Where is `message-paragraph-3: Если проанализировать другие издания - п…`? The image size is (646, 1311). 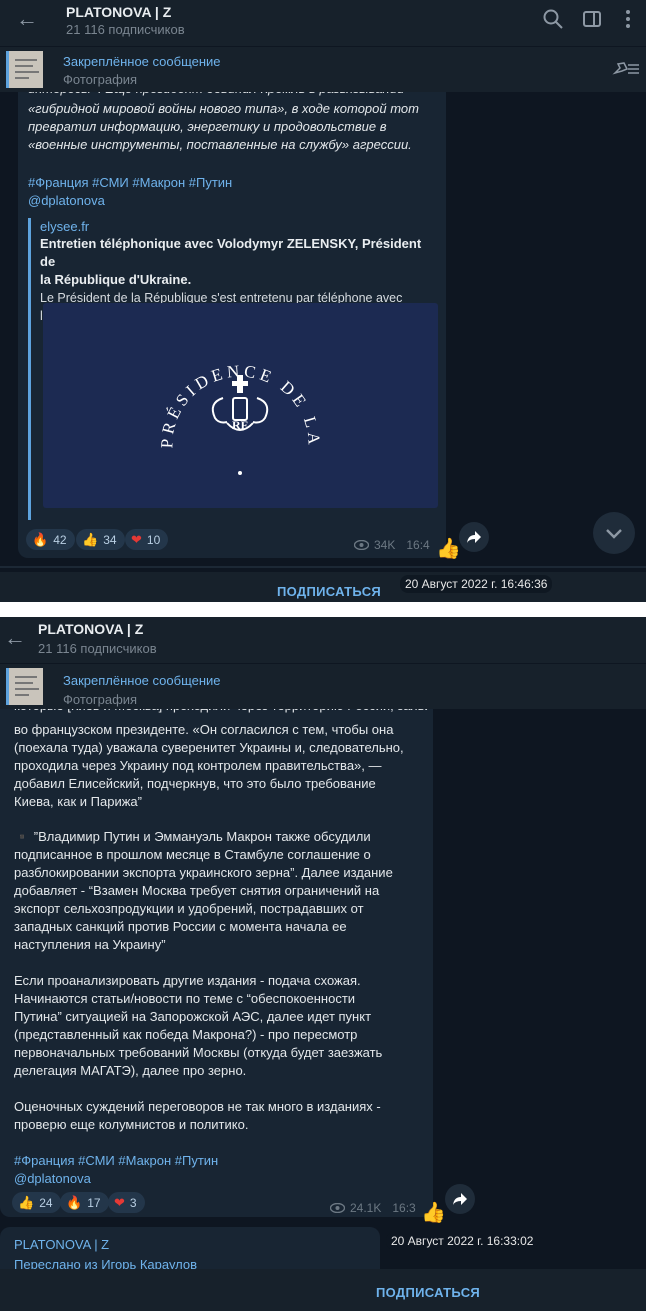
message-paragraph-3: Если проанализировать другие издания - п… is located at coordinates (198, 1025).